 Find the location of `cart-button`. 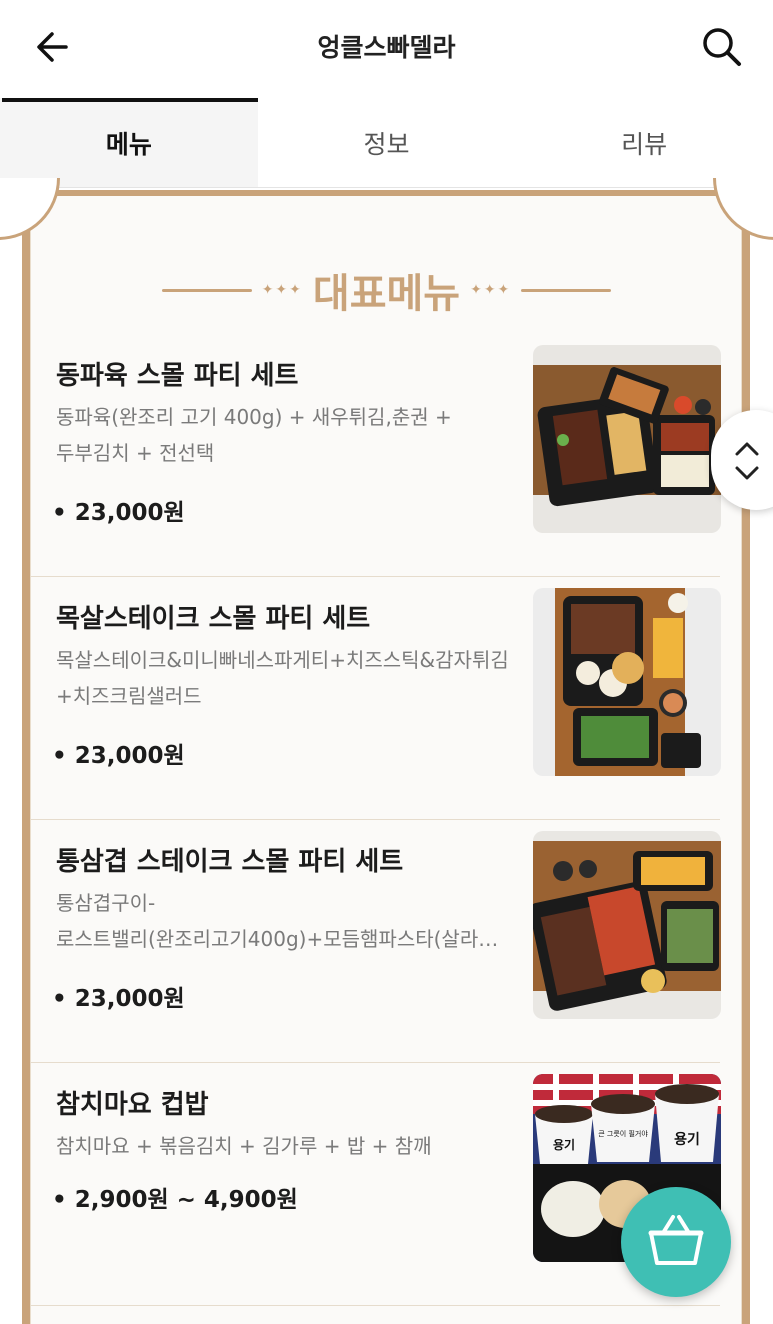

cart-button is located at coordinates (676, 1242).